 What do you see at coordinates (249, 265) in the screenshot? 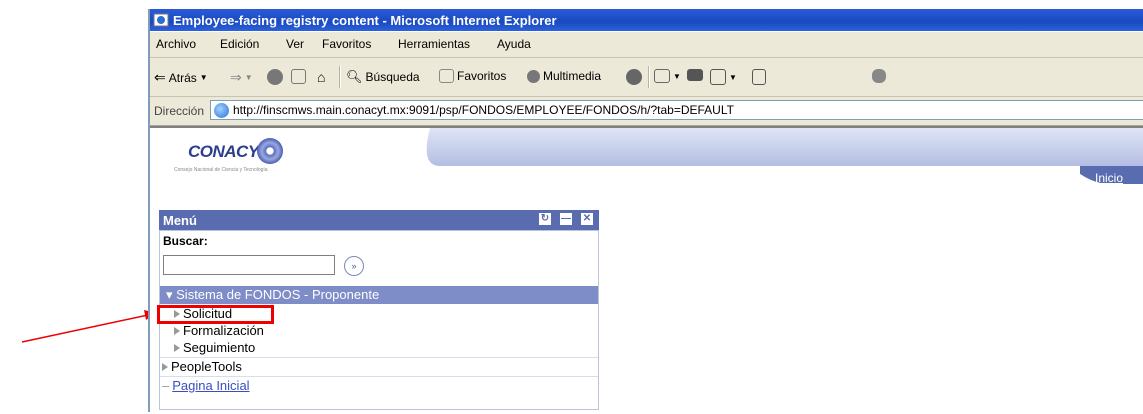
I see `menu-search-input` at bounding box center [249, 265].